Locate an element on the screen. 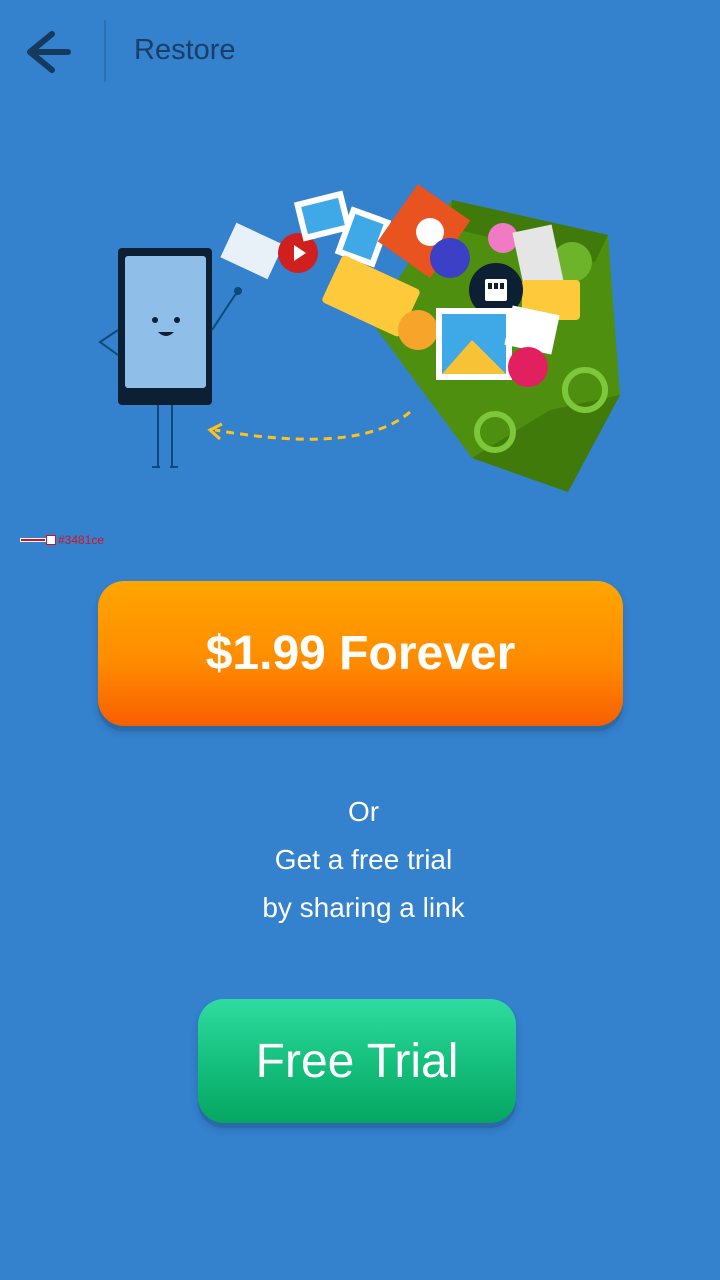 This screenshot has height=1280, width=720. free-trial-button: Free Trial is located at coordinates (357, 1061).